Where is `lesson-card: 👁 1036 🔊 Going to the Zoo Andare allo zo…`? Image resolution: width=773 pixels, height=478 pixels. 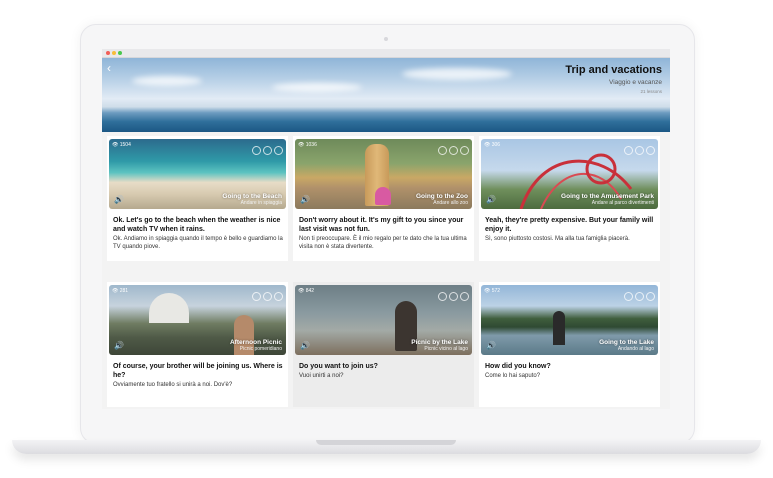
lesson-card: 👁 1036 🔊 Going to the Zoo Andare allo zo… is located at coordinates (383, 198).